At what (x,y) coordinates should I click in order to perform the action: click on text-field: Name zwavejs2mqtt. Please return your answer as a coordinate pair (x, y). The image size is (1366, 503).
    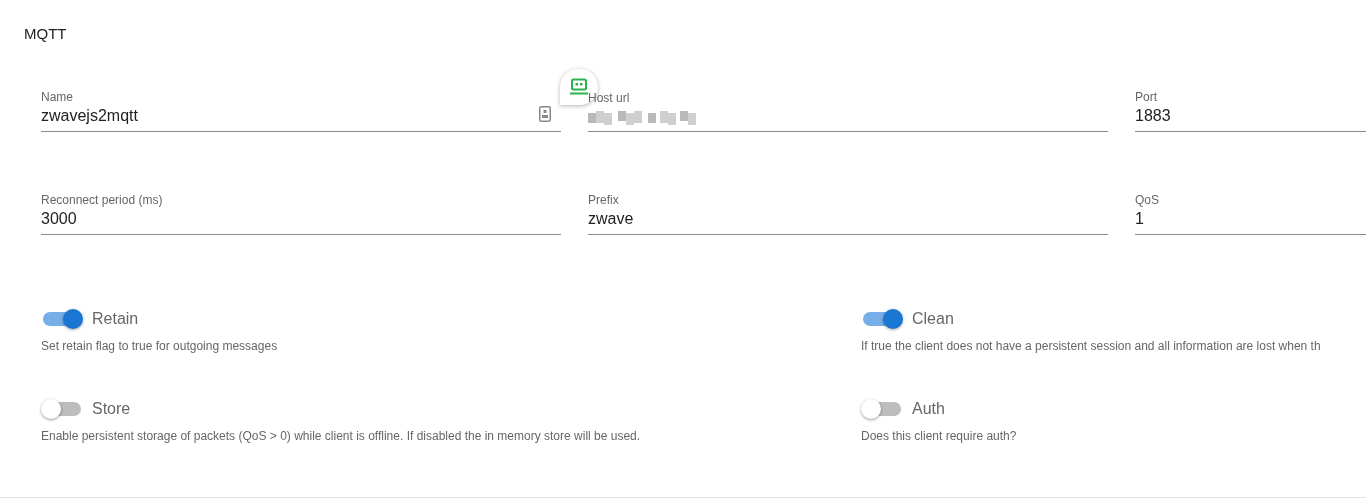
    Looking at the image, I should click on (301, 108).